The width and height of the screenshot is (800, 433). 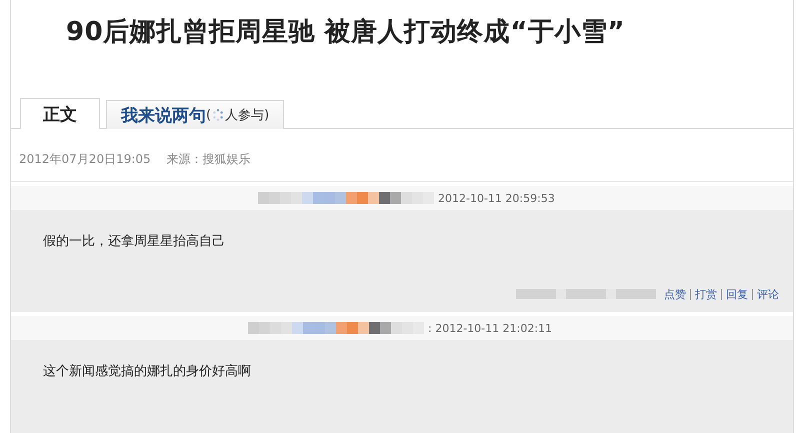 I want to click on action-link: 回复, so click(x=737, y=294).